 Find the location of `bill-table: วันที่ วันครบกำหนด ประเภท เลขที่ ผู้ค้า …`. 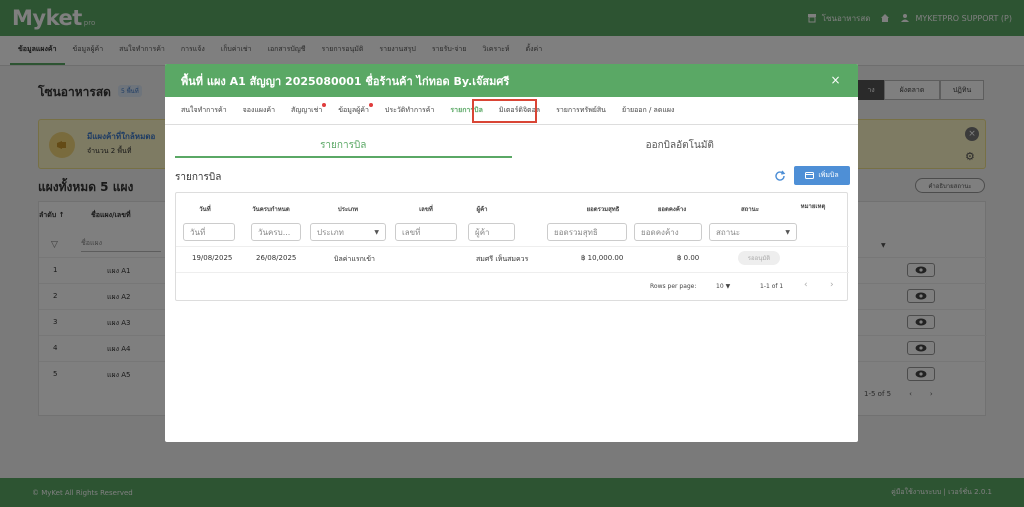

bill-table: วันที่ วันครบกำหนด ประเภท เลขที่ ผู้ค้า … is located at coordinates (512, 246).